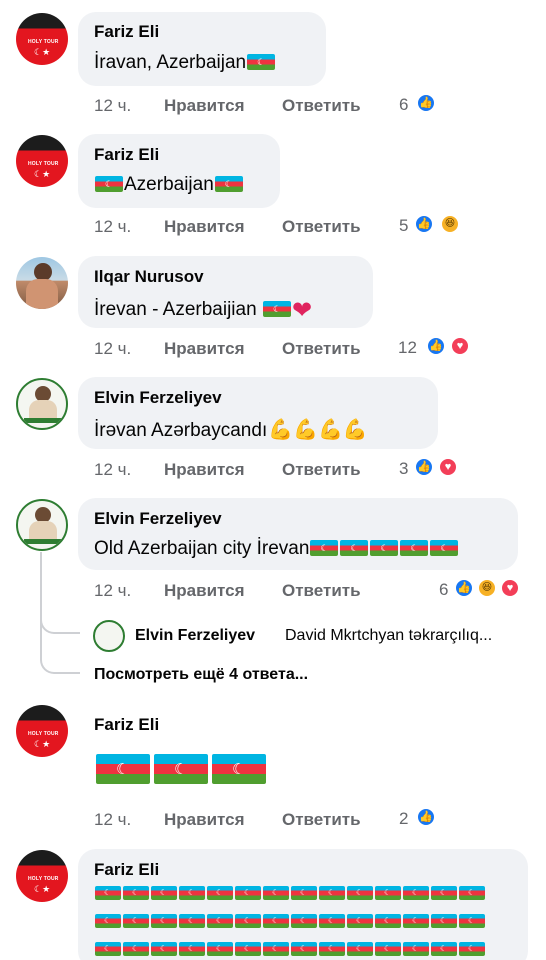  Describe the element at coordinates (169, 184) in the screenshot. I see `comment-text-content: Azerbaijan` at that location.